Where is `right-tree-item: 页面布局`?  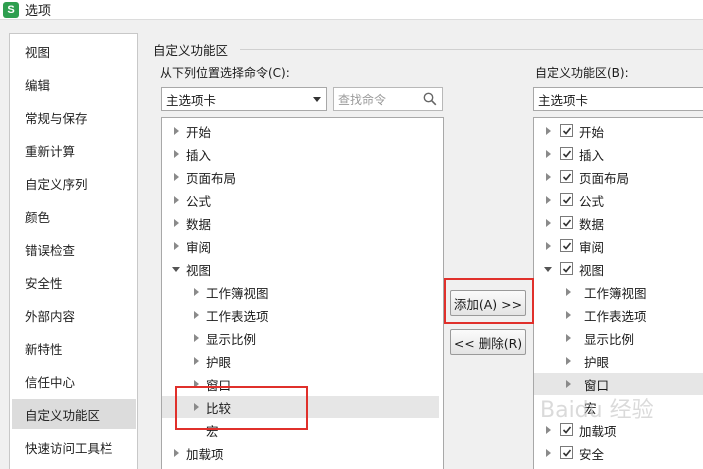 right-tree-item: 页面布局 is located at coordinates (618, 177).